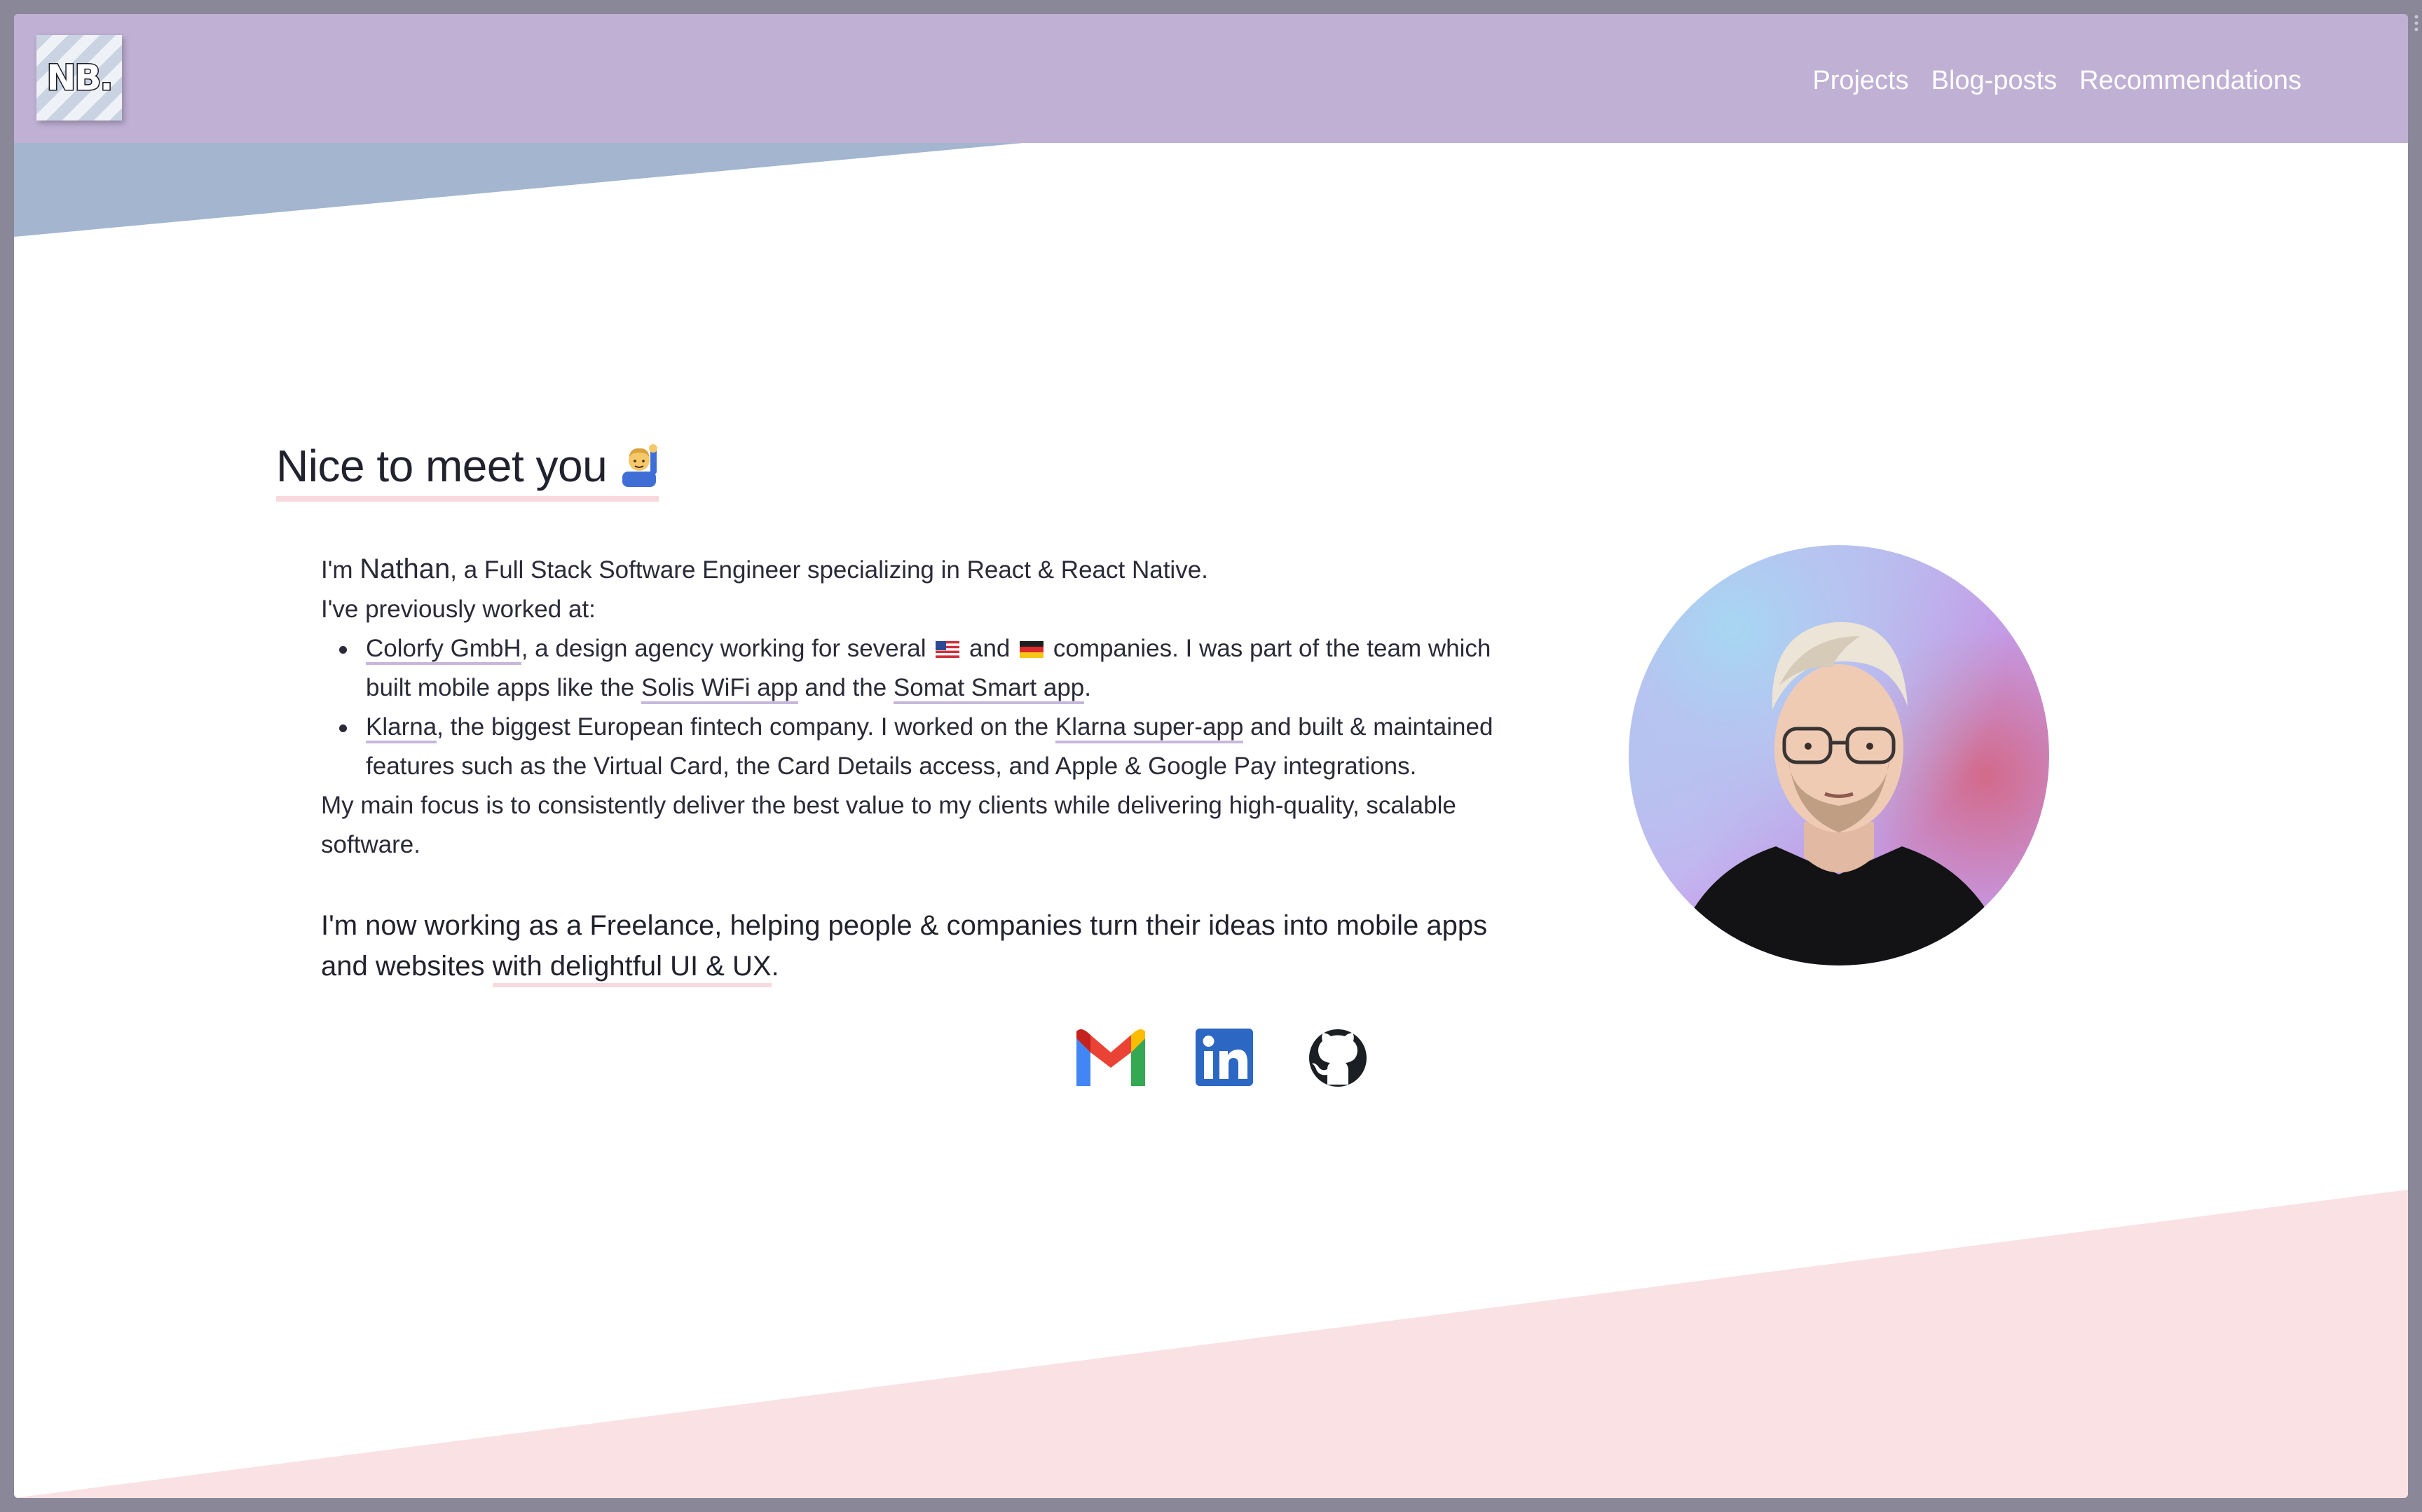 This screenshot has width=2422, height=1512. What do you see at coordinates (1087, 687) in the screenshot?
I see `list-item-text: .` at bounding box center [1087, 687].